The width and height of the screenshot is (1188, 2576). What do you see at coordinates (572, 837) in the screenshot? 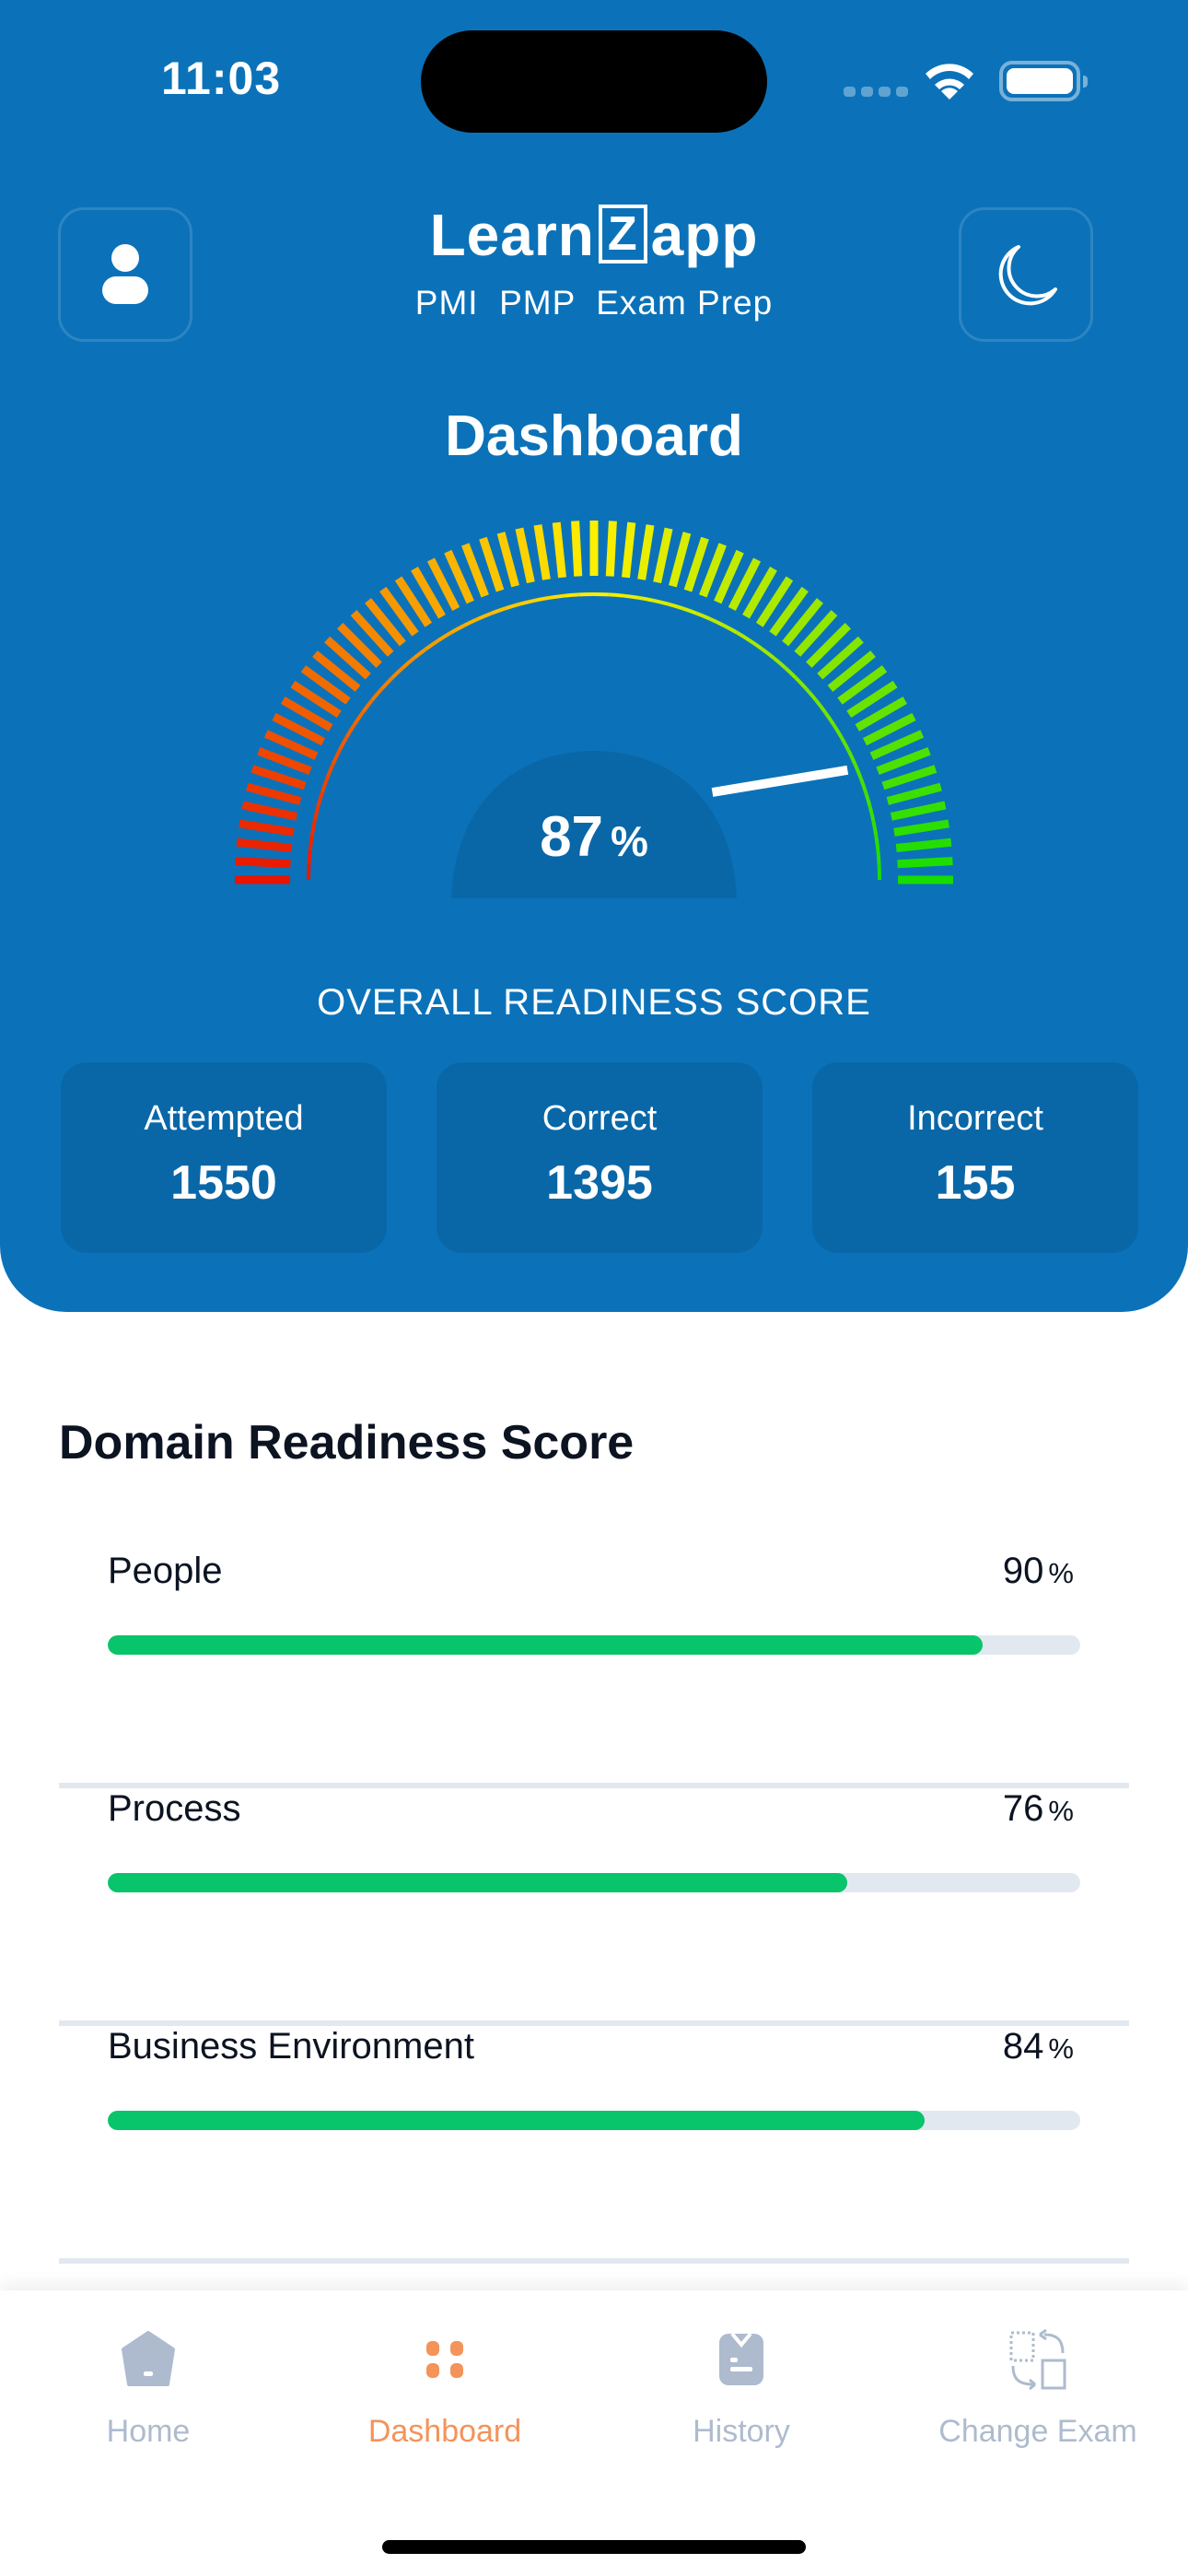
I see `gauge-value-number: 87` at bounding box center [572, 837].